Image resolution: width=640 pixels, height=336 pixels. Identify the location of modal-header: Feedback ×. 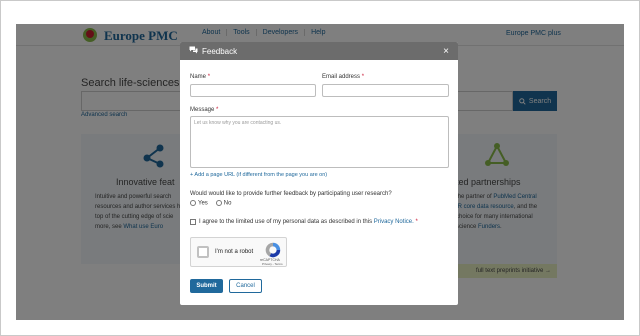
(319, 51).